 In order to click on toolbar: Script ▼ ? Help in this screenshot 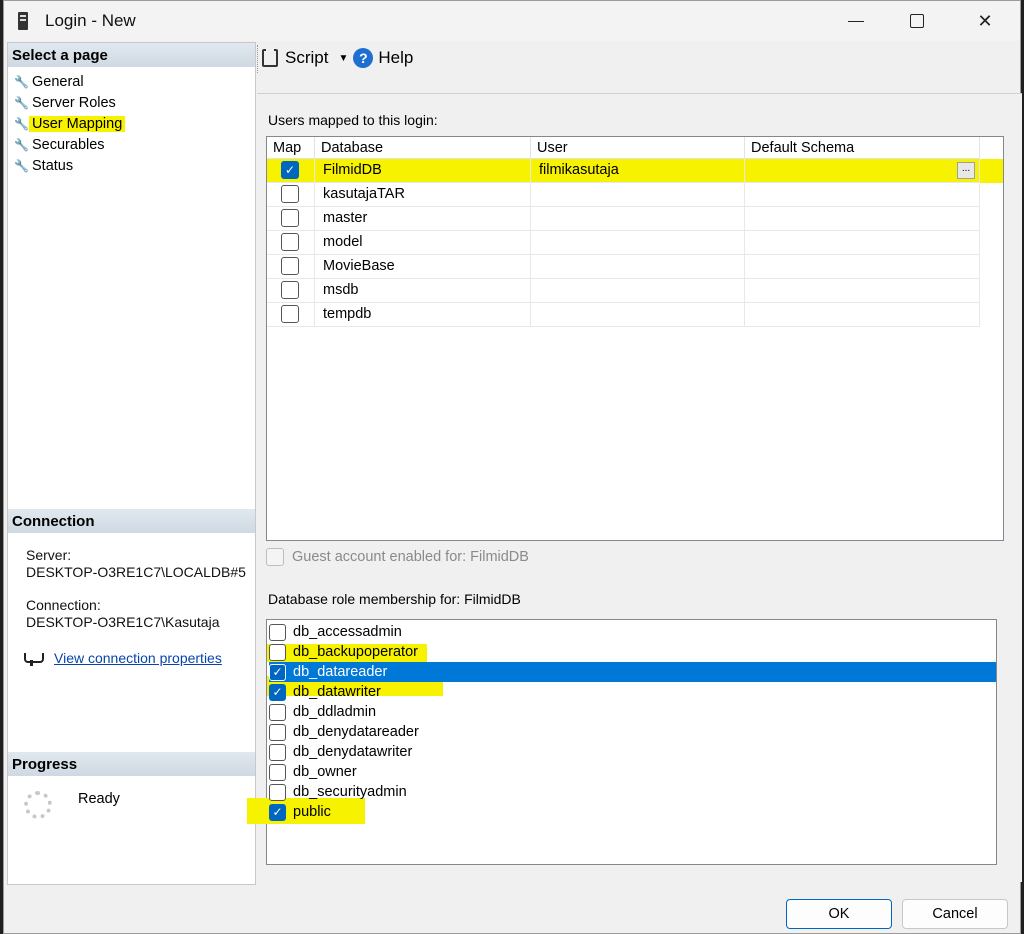, I will do `click(337, 58)`.